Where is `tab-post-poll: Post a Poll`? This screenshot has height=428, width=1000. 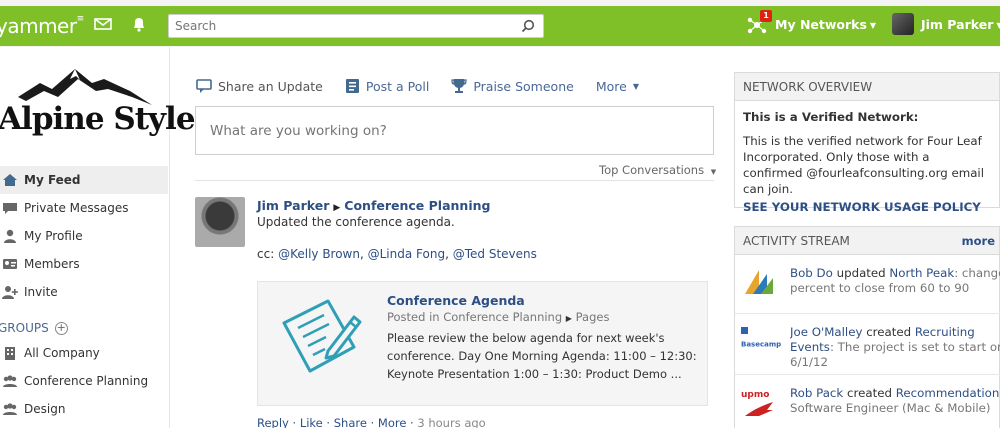
tab-post-poll: Post a Poll is located at coordinates (387, 86).